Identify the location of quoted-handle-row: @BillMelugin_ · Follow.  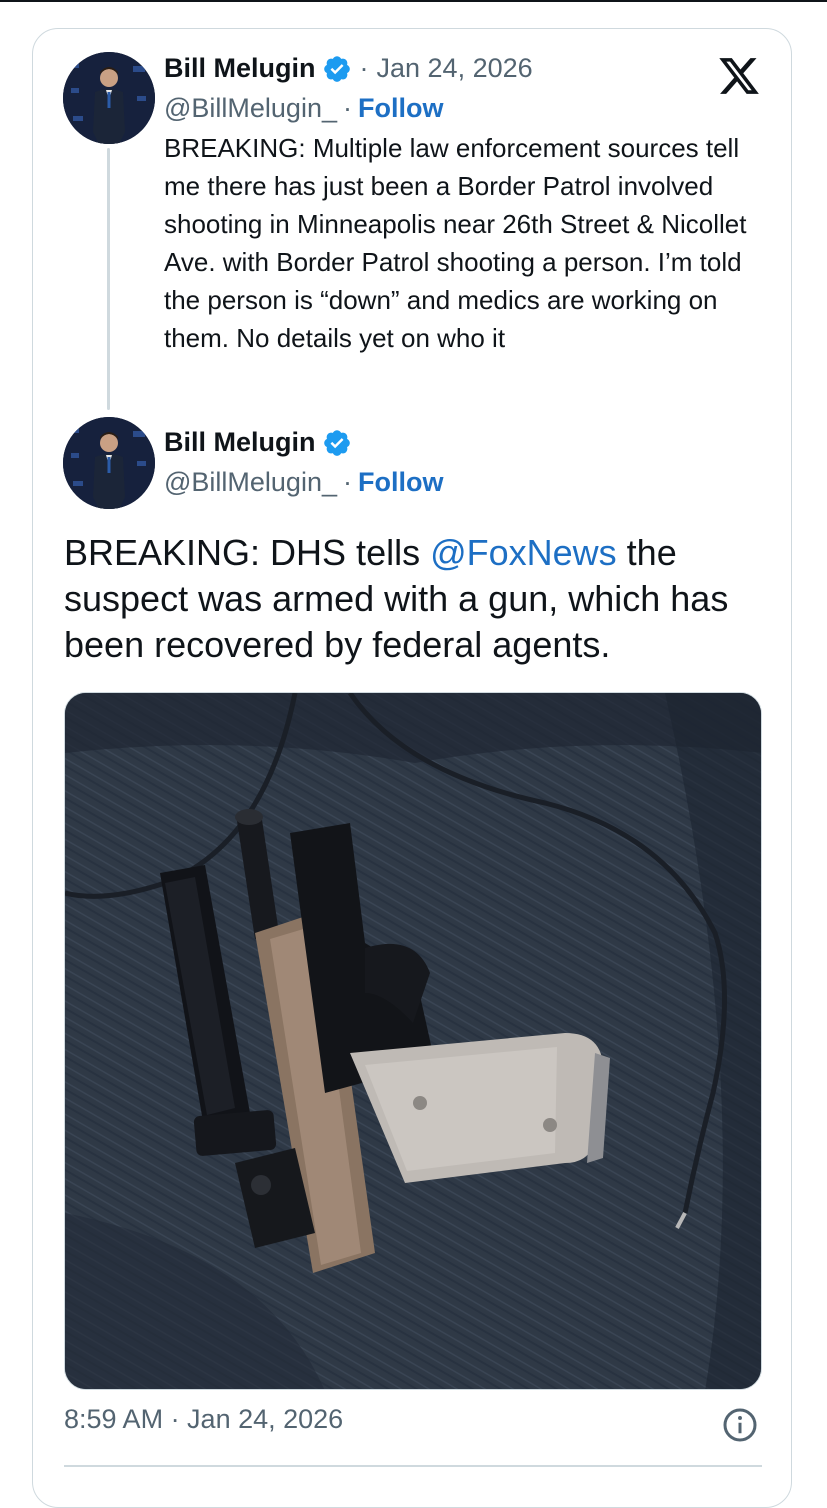
(303, 108).